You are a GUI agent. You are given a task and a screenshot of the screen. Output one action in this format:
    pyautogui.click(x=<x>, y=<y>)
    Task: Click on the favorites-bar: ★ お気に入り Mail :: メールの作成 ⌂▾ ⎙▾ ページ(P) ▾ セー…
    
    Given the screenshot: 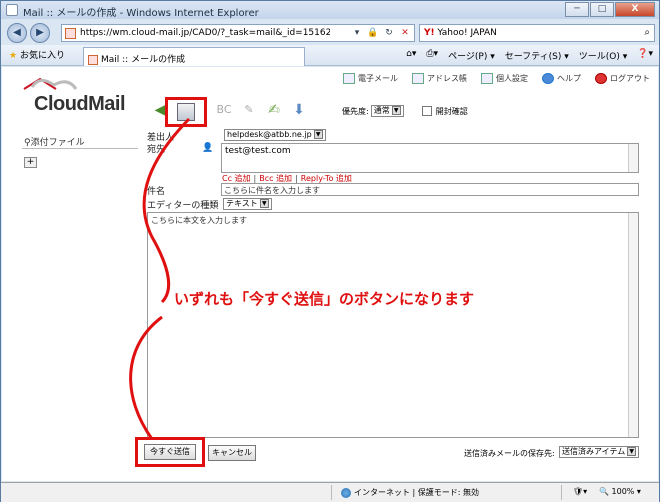 What is the action you would take?
    pyautogui.click(x=330, y=55)
    